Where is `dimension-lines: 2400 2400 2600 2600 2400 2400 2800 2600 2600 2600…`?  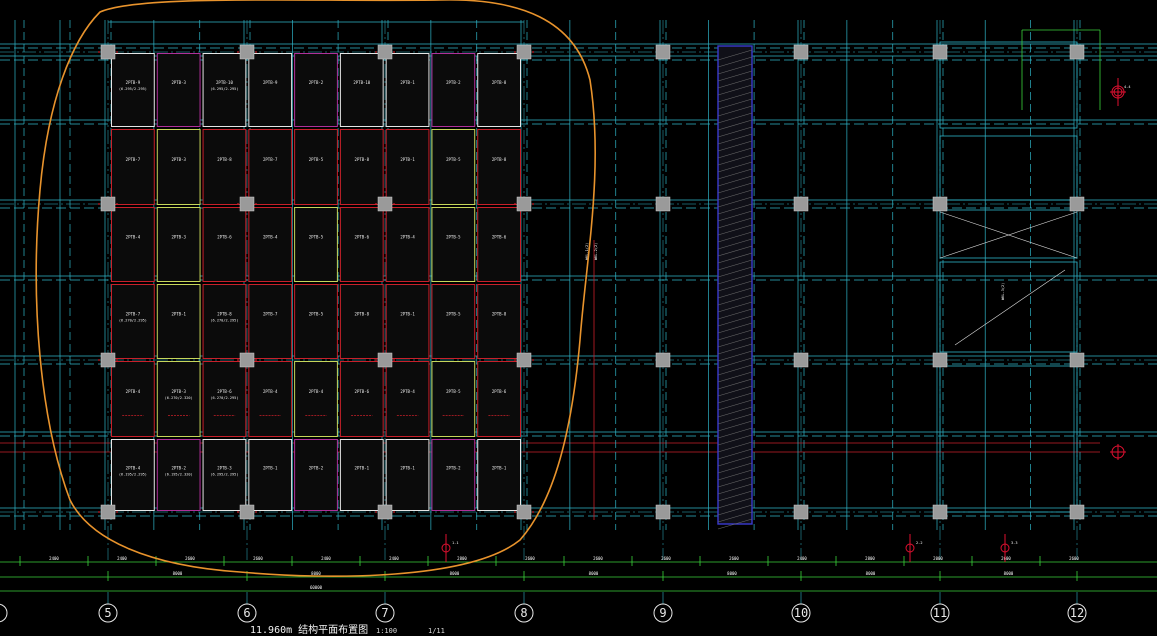
dimension-lines: 2400 2400 2600 2600 2400 2400 2800 2600 2600 2600… is located at coordinates (578, 574).